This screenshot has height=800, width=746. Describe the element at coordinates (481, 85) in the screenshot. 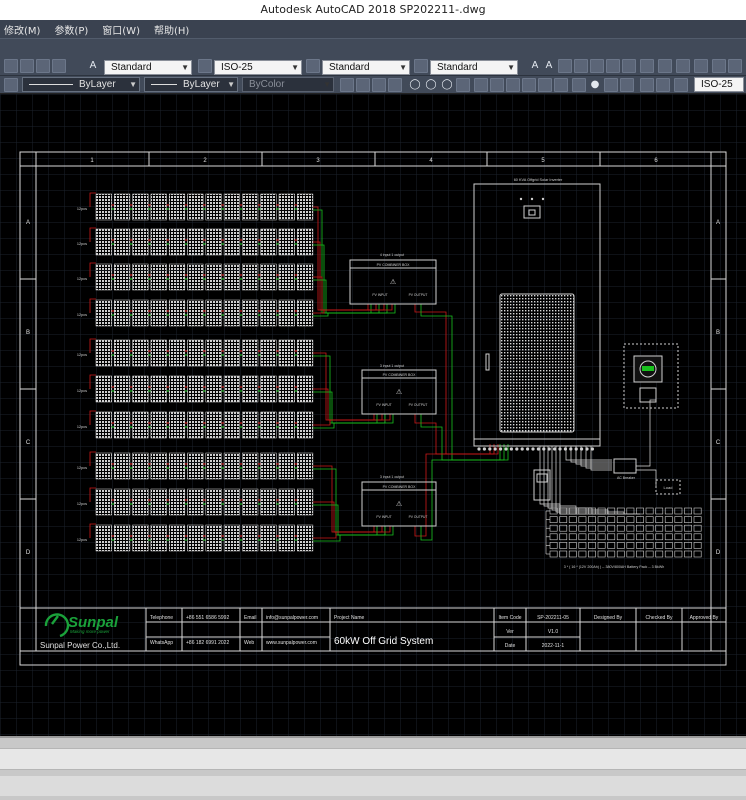

I see `quick-dim-icon` at that location.